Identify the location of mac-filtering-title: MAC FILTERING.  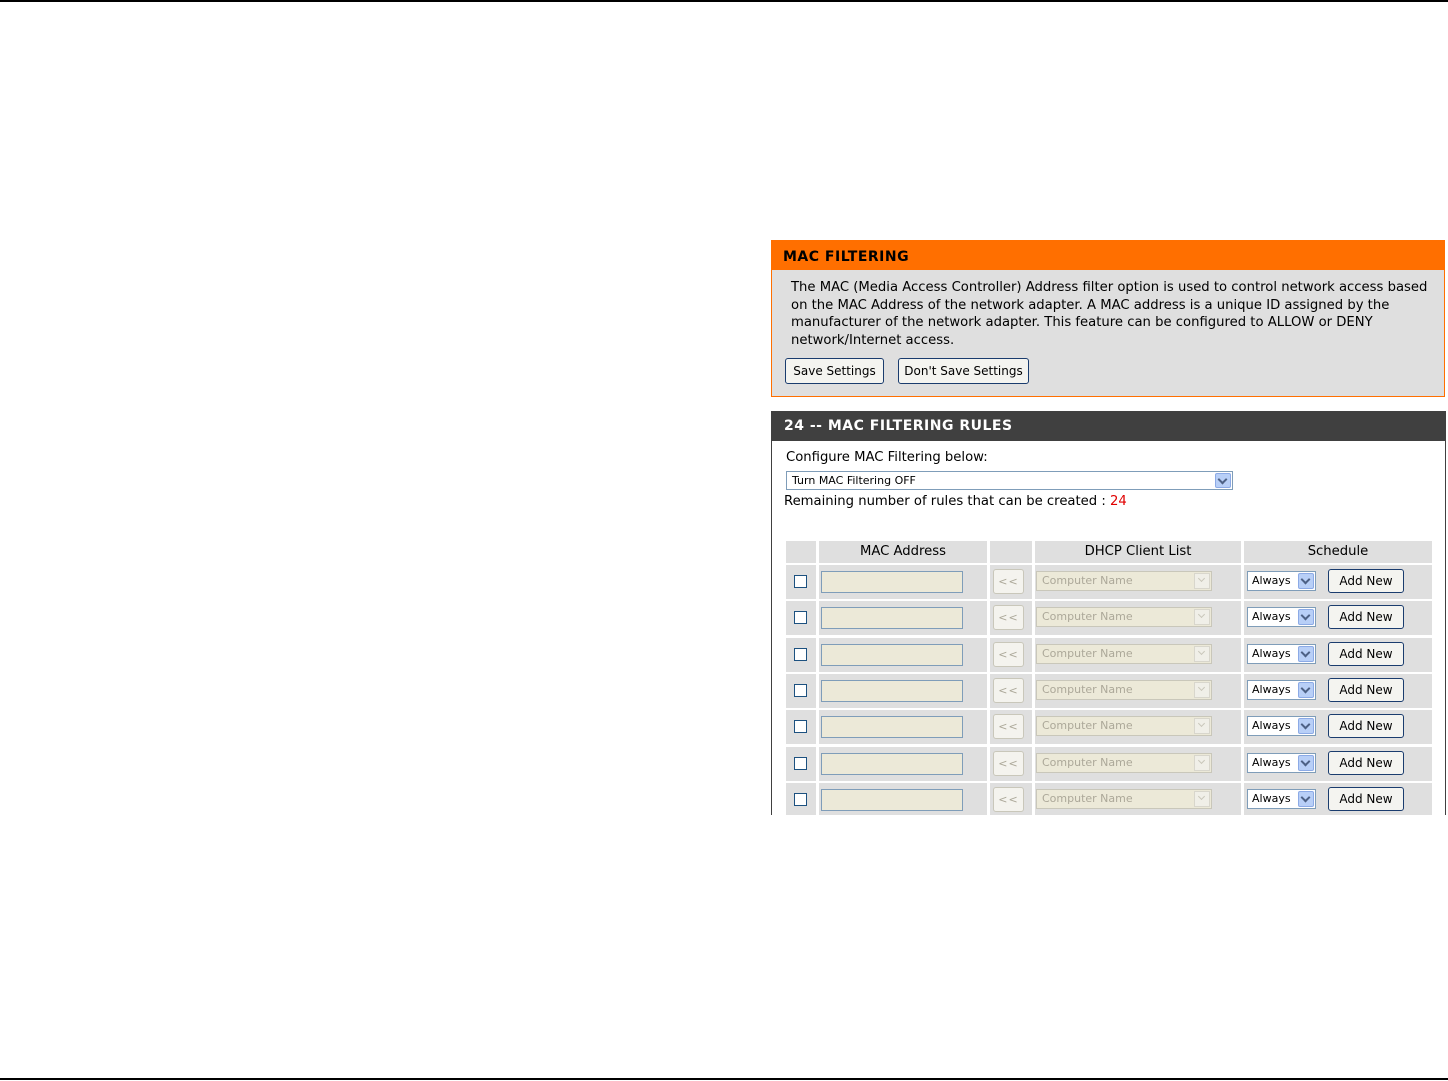
(1108, 255).